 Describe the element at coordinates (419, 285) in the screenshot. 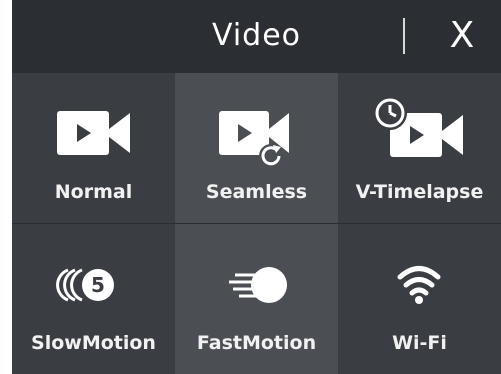

I see `wifi-icon` at that location.